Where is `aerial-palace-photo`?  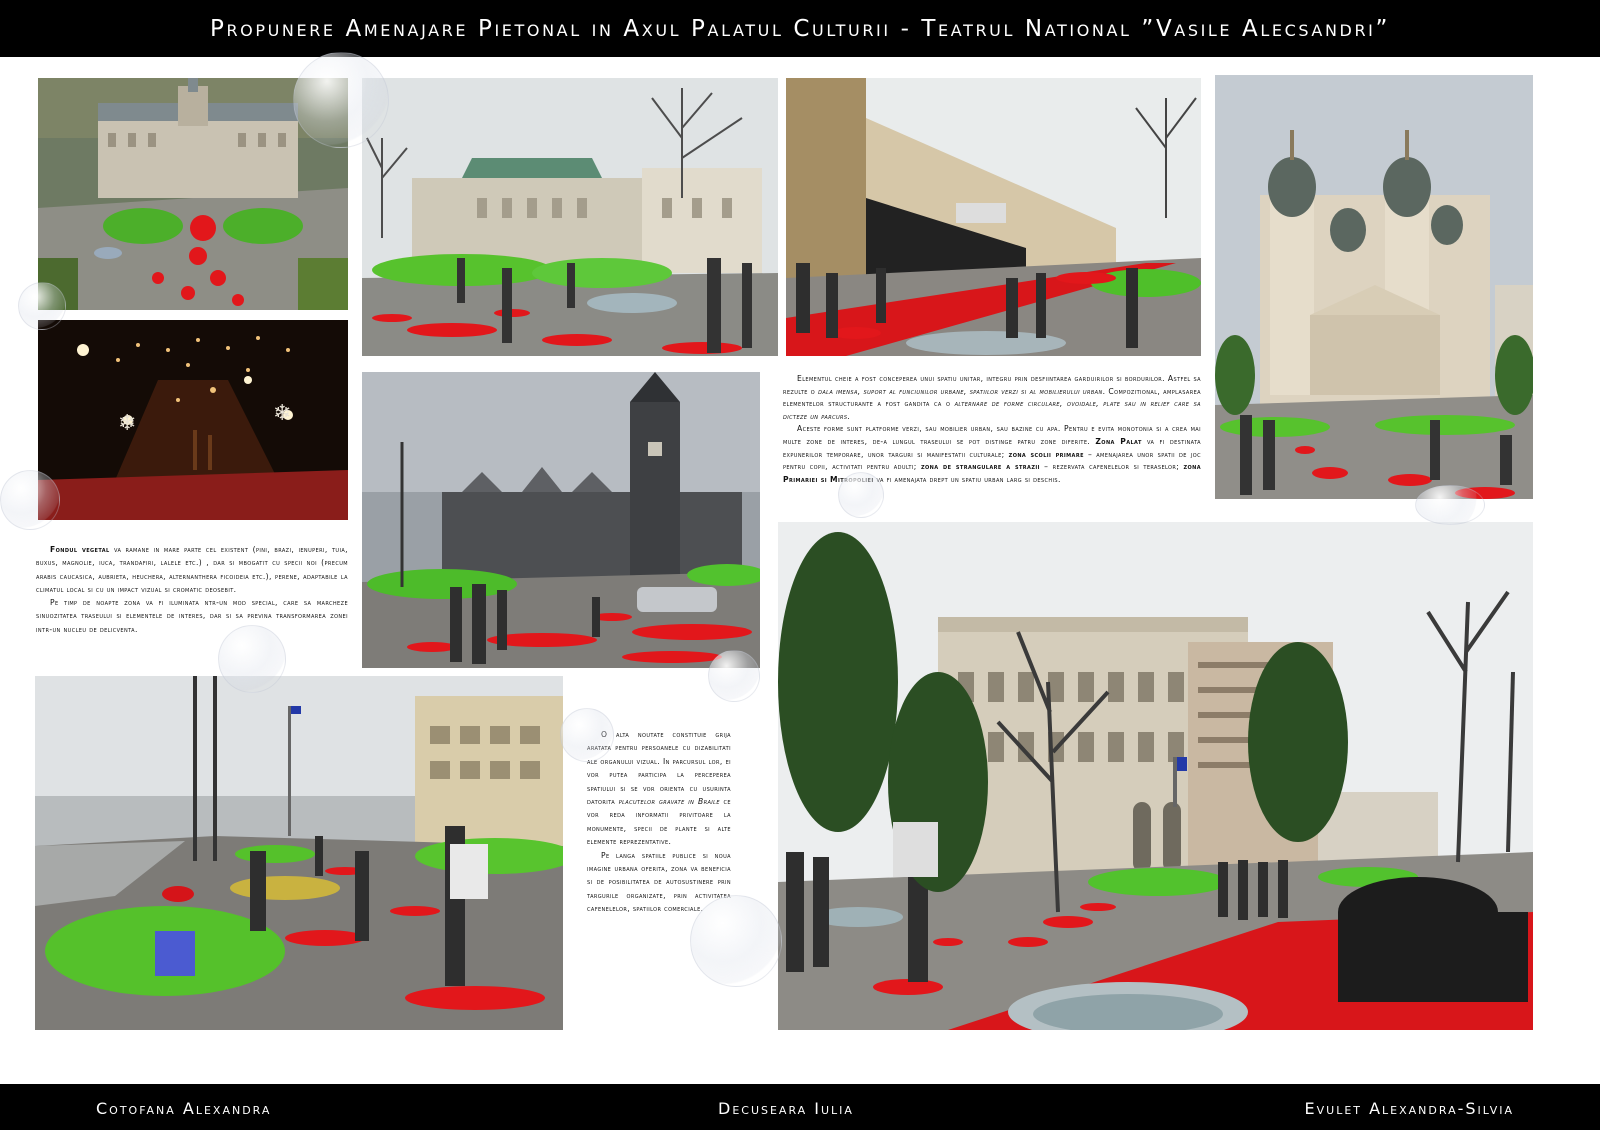
aerial-palace-photo is located at coordinates (193, 194).